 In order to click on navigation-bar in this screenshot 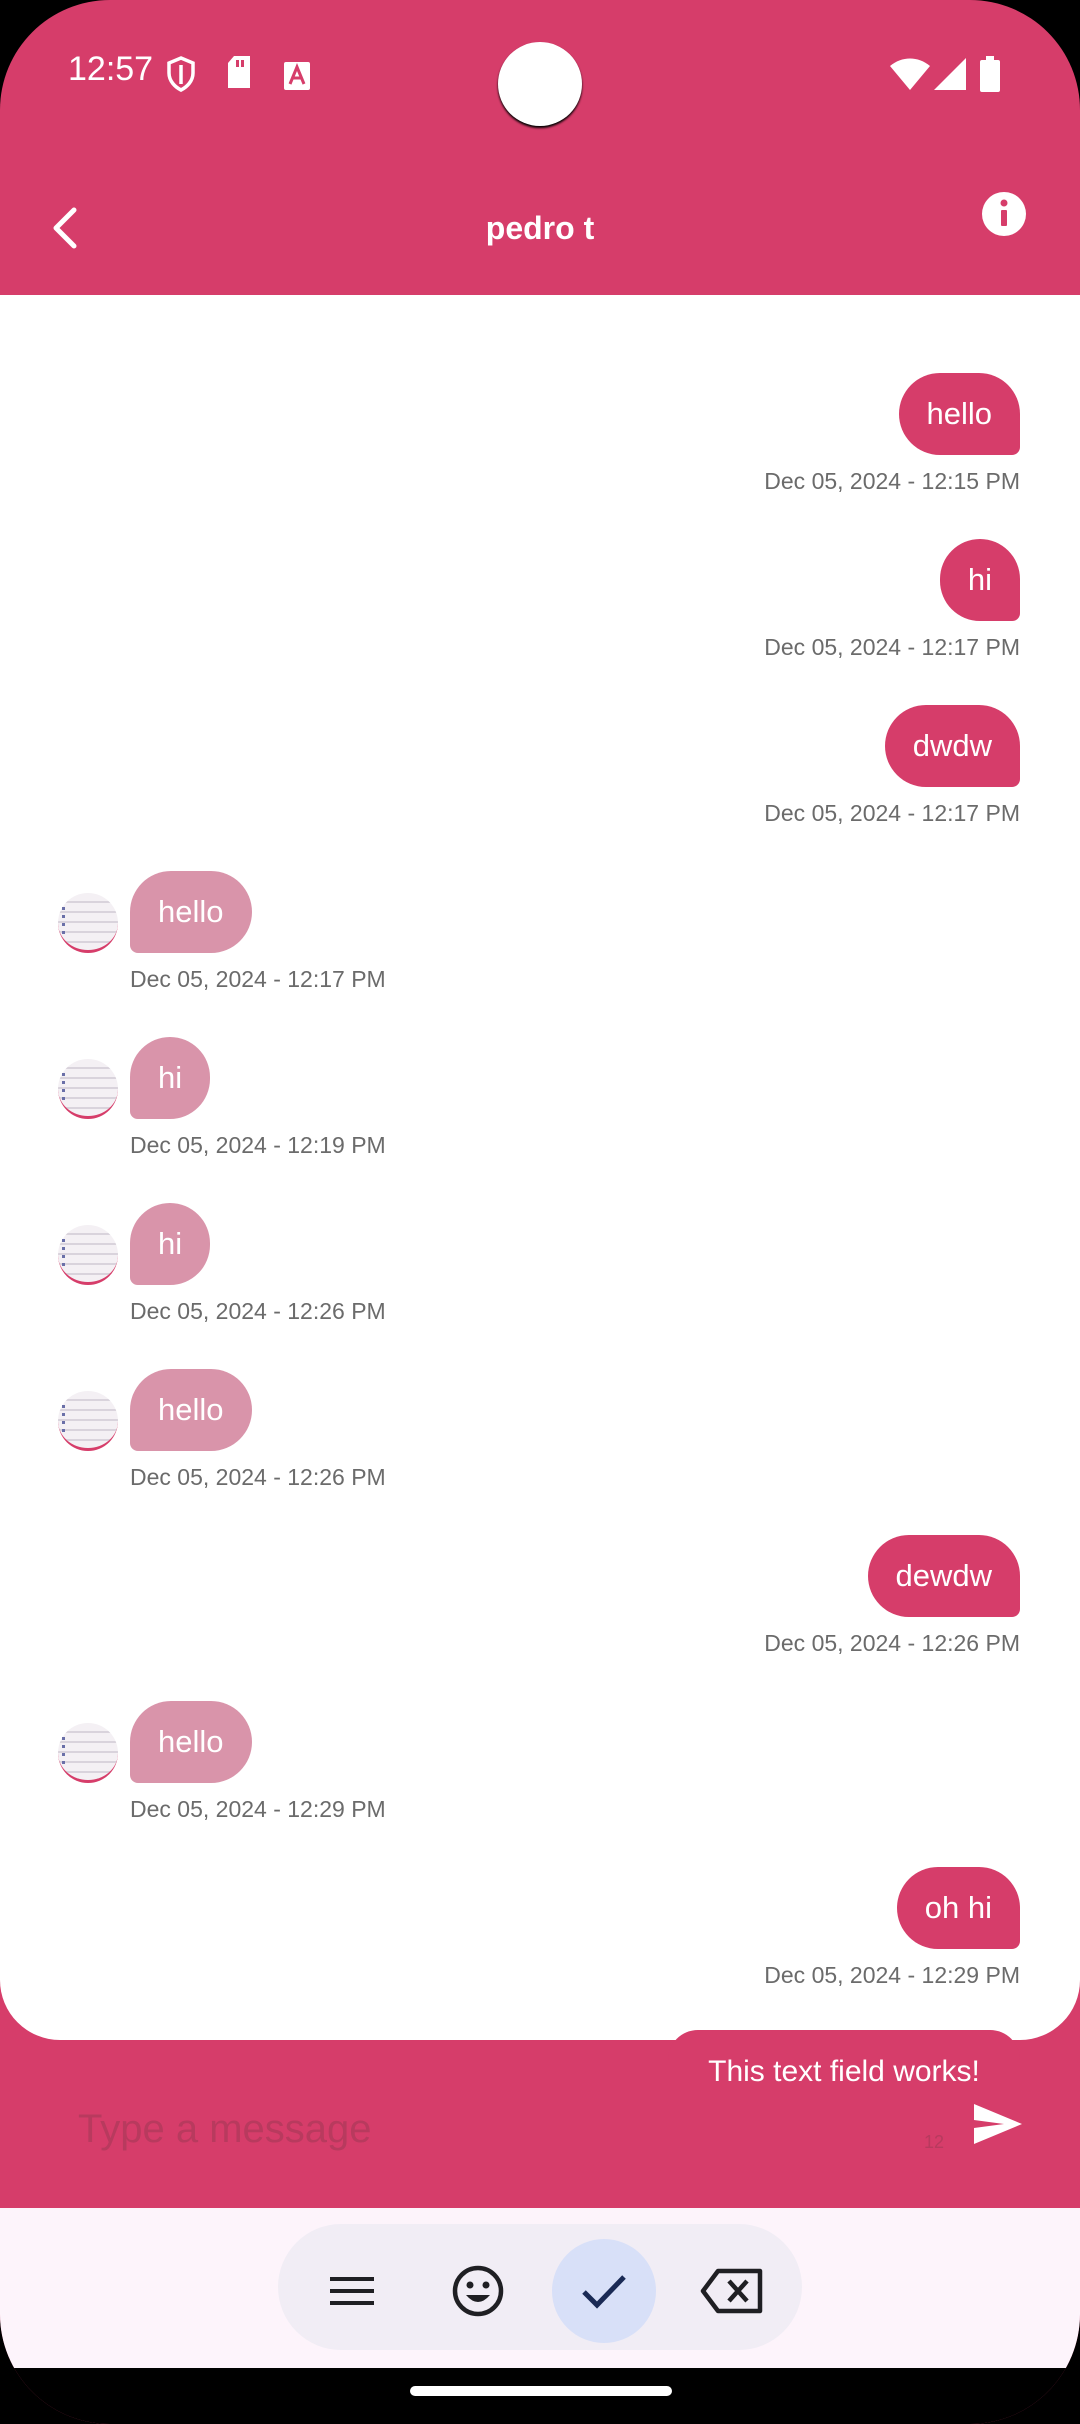, I will do `click(540, 2396)`.